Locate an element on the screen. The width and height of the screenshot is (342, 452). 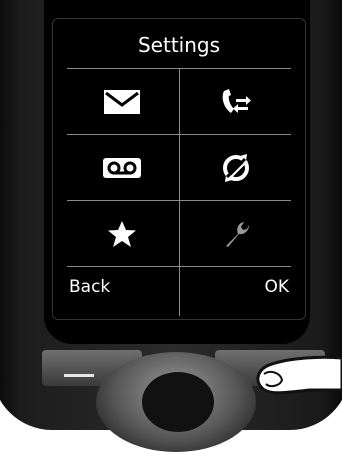
eco-mode-icon is located at coordinates (236, 168).